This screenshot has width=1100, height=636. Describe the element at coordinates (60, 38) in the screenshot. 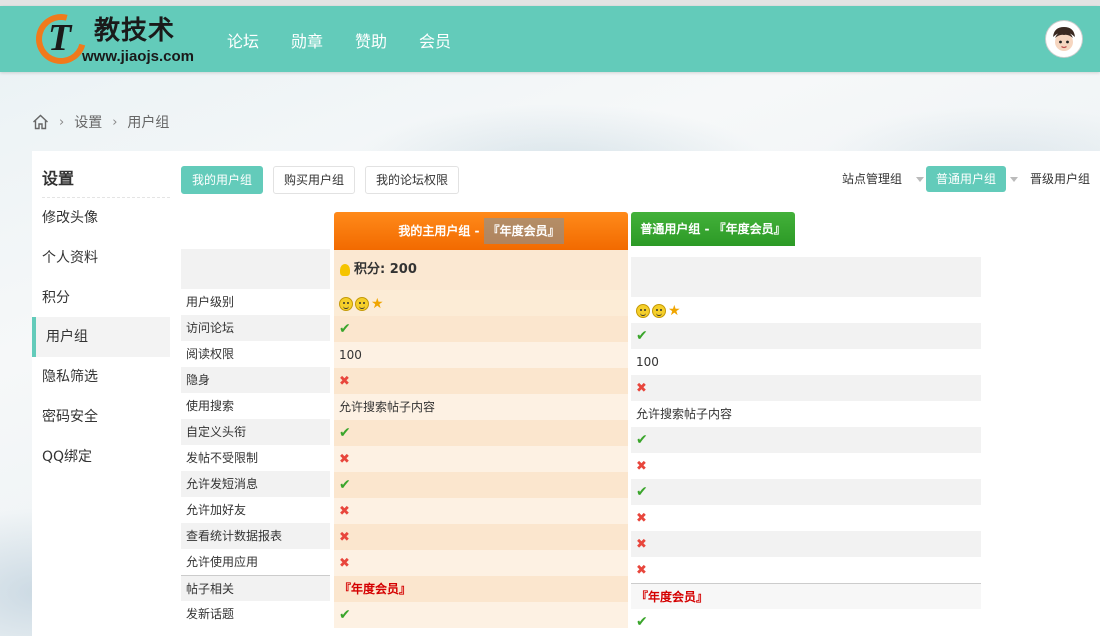

I see `logo-letter: T` at that location.